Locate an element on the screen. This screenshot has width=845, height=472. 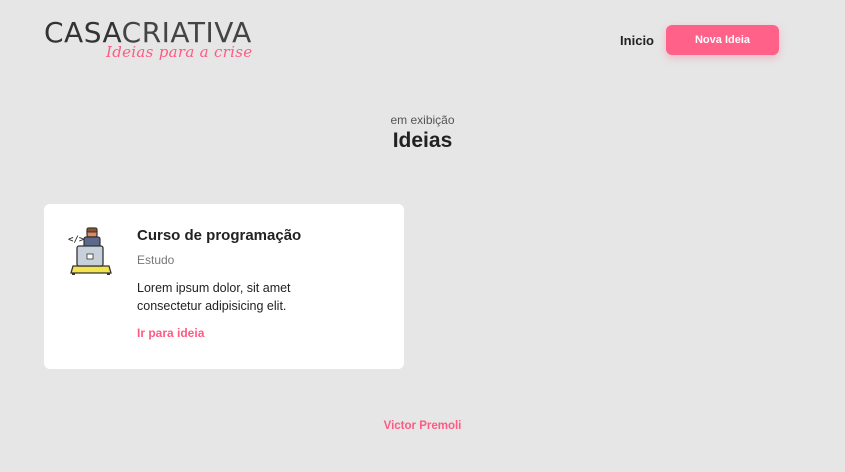
section-title: Ideias is located at coordinates (422, 140).